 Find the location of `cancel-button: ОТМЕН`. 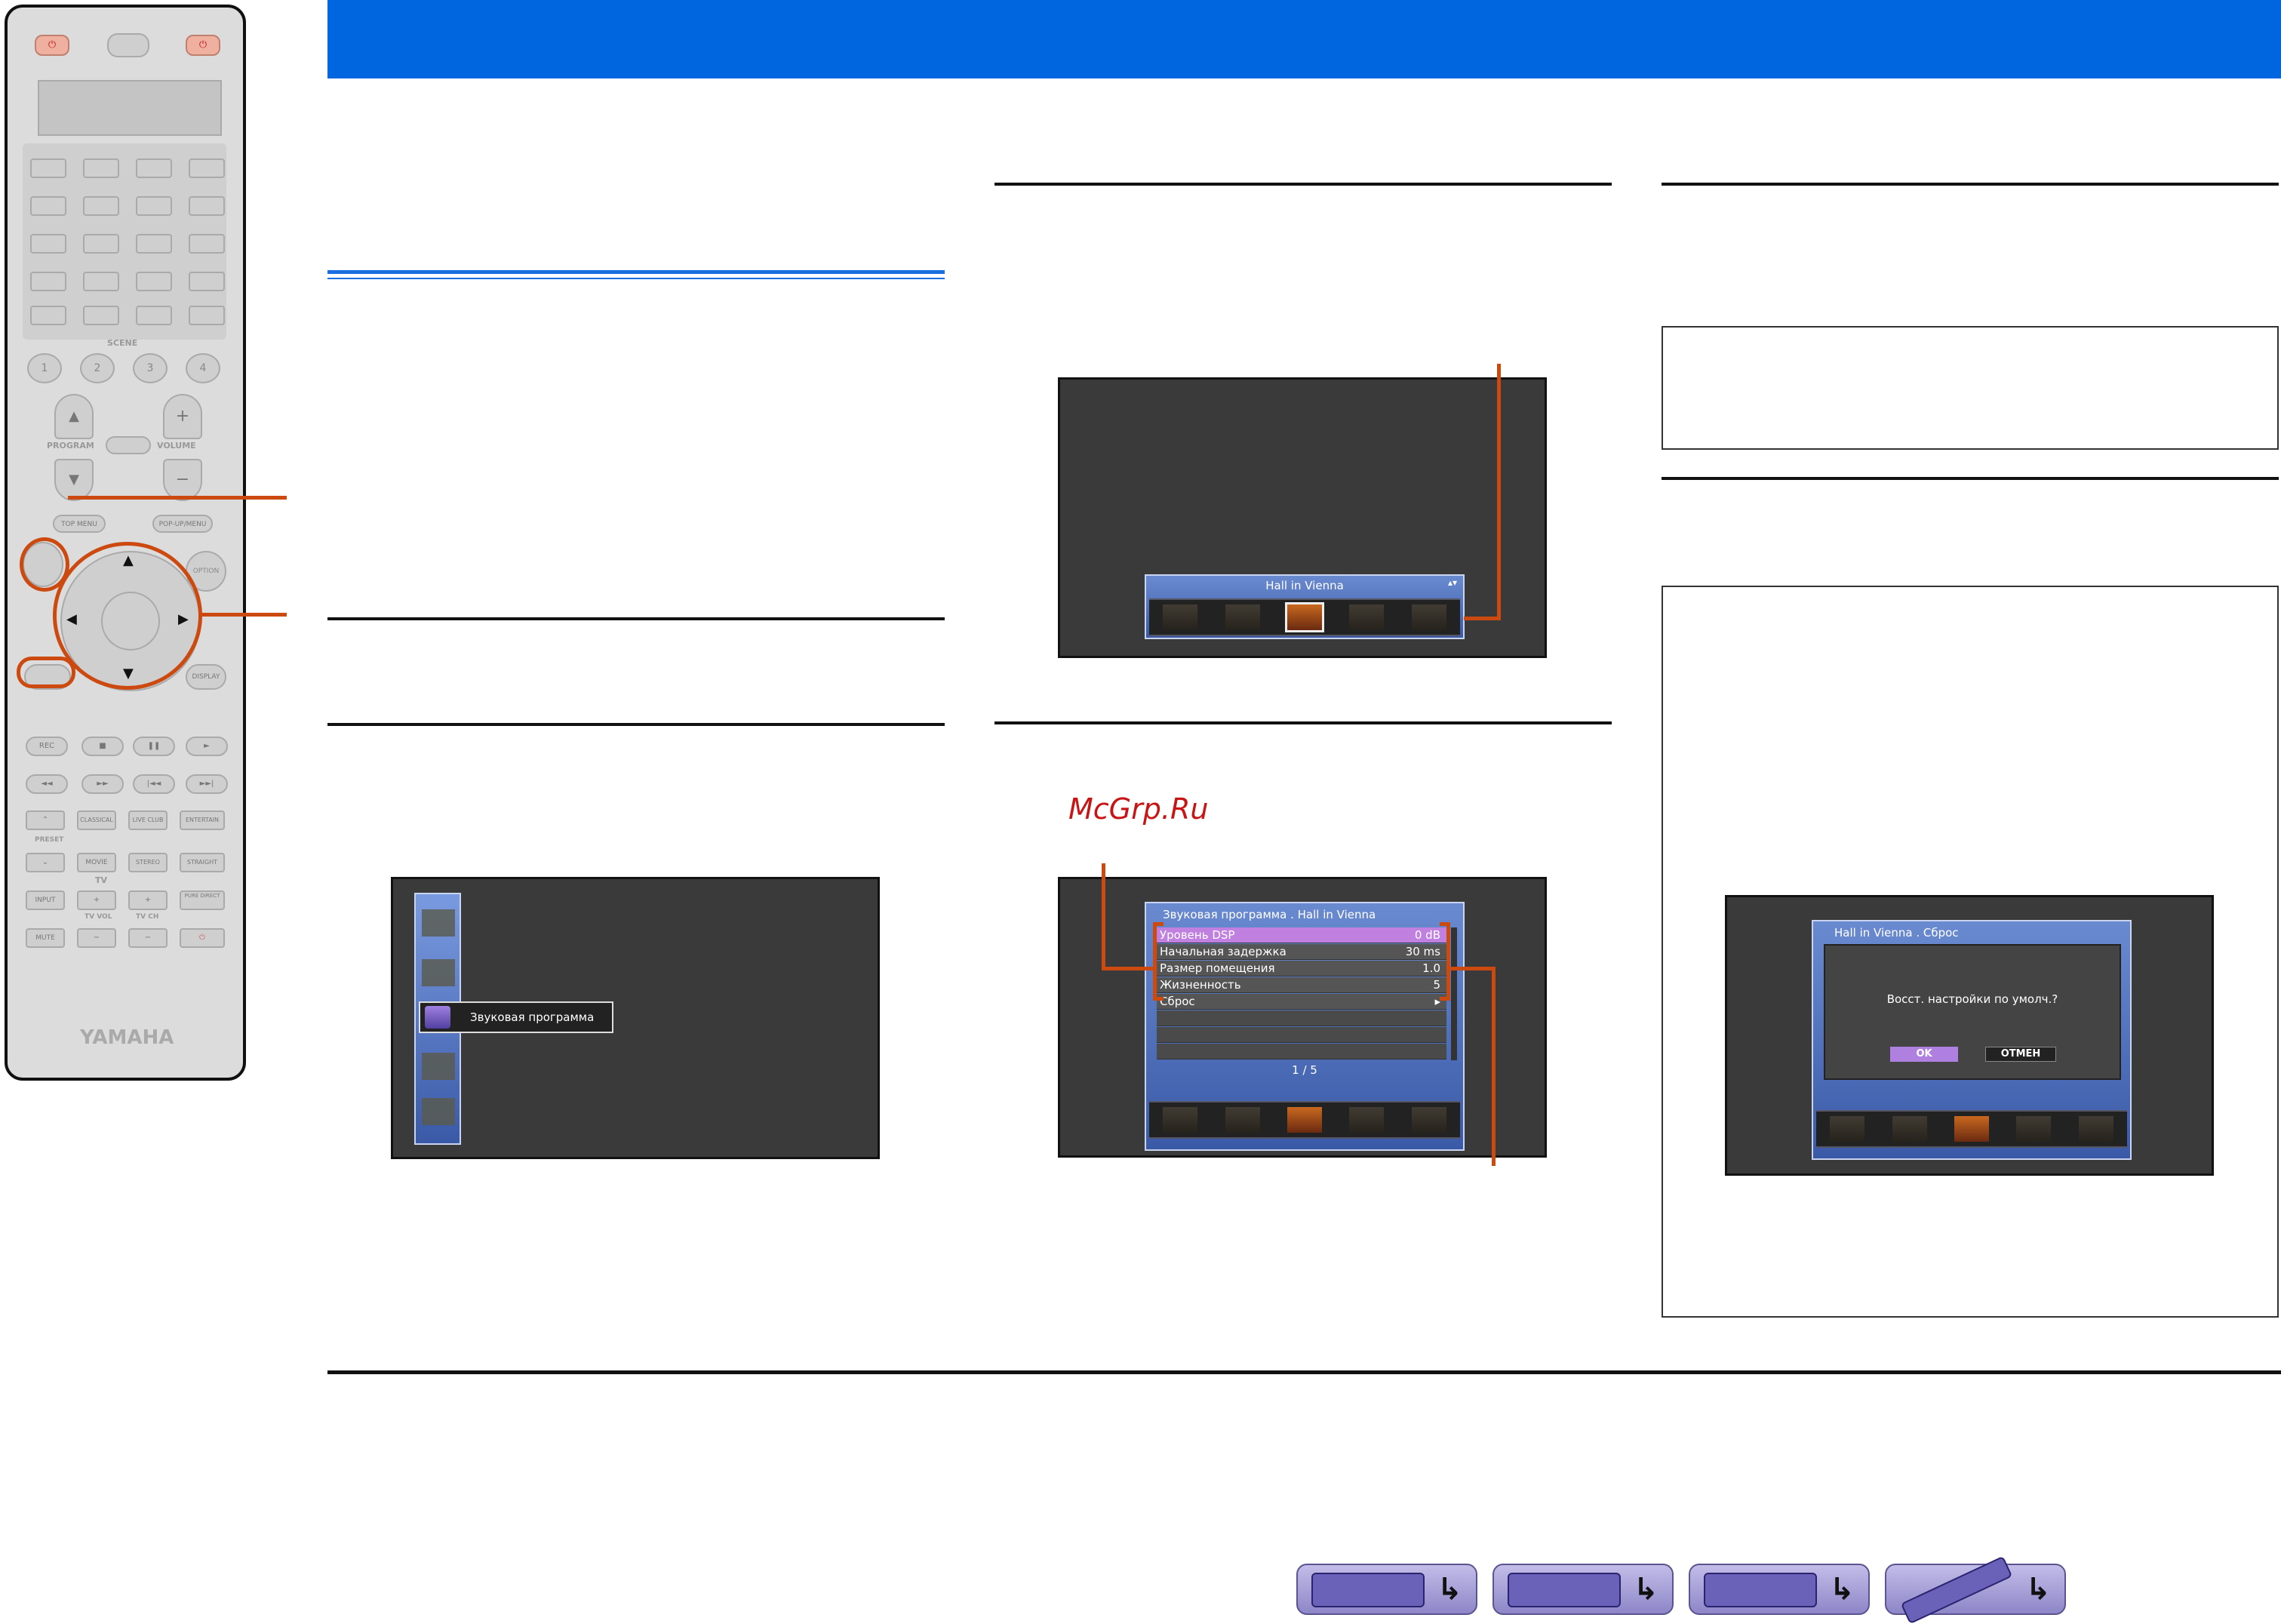

cancel-button: ОТМЕН is located at coordinates (2020, 1054).